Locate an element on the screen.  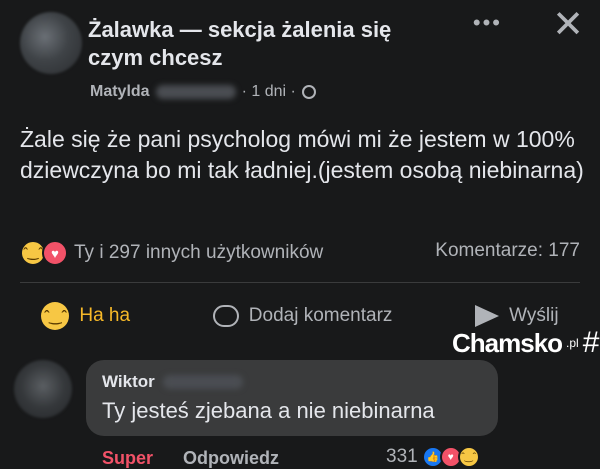
commenter-avatar is located at coordinates (43, 389).